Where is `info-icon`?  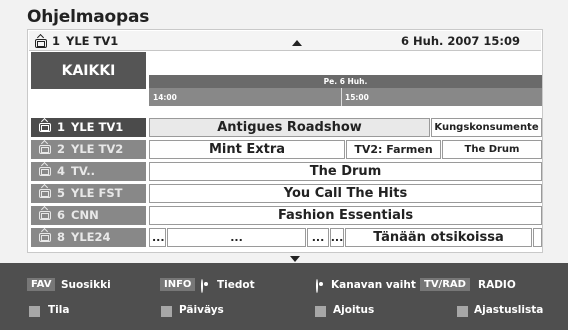 info-icon is located at coordinates (202, 286).